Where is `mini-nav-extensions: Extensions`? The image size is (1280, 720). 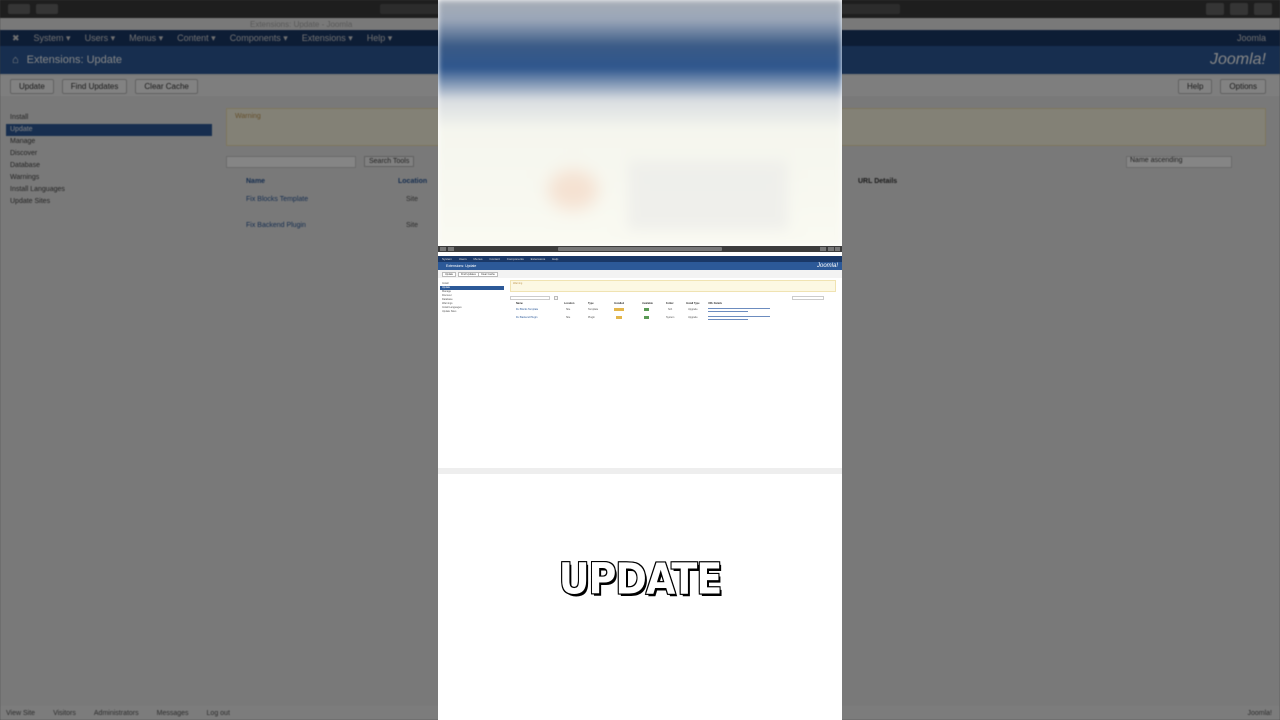 mini-nav-extensions: Extensions is located at coordinates (538, 259).